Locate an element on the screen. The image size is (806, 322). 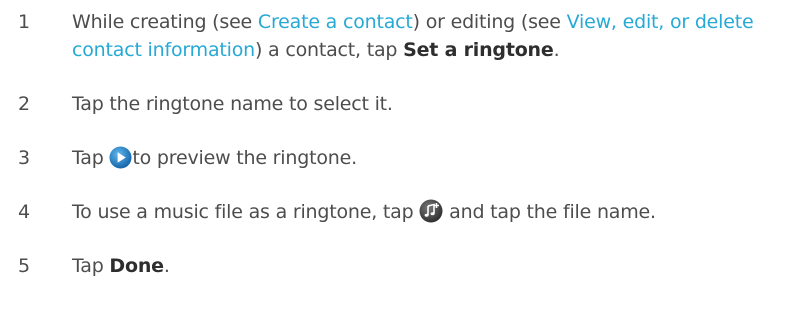
step-number: 4 is located at coordinates (24, 212).